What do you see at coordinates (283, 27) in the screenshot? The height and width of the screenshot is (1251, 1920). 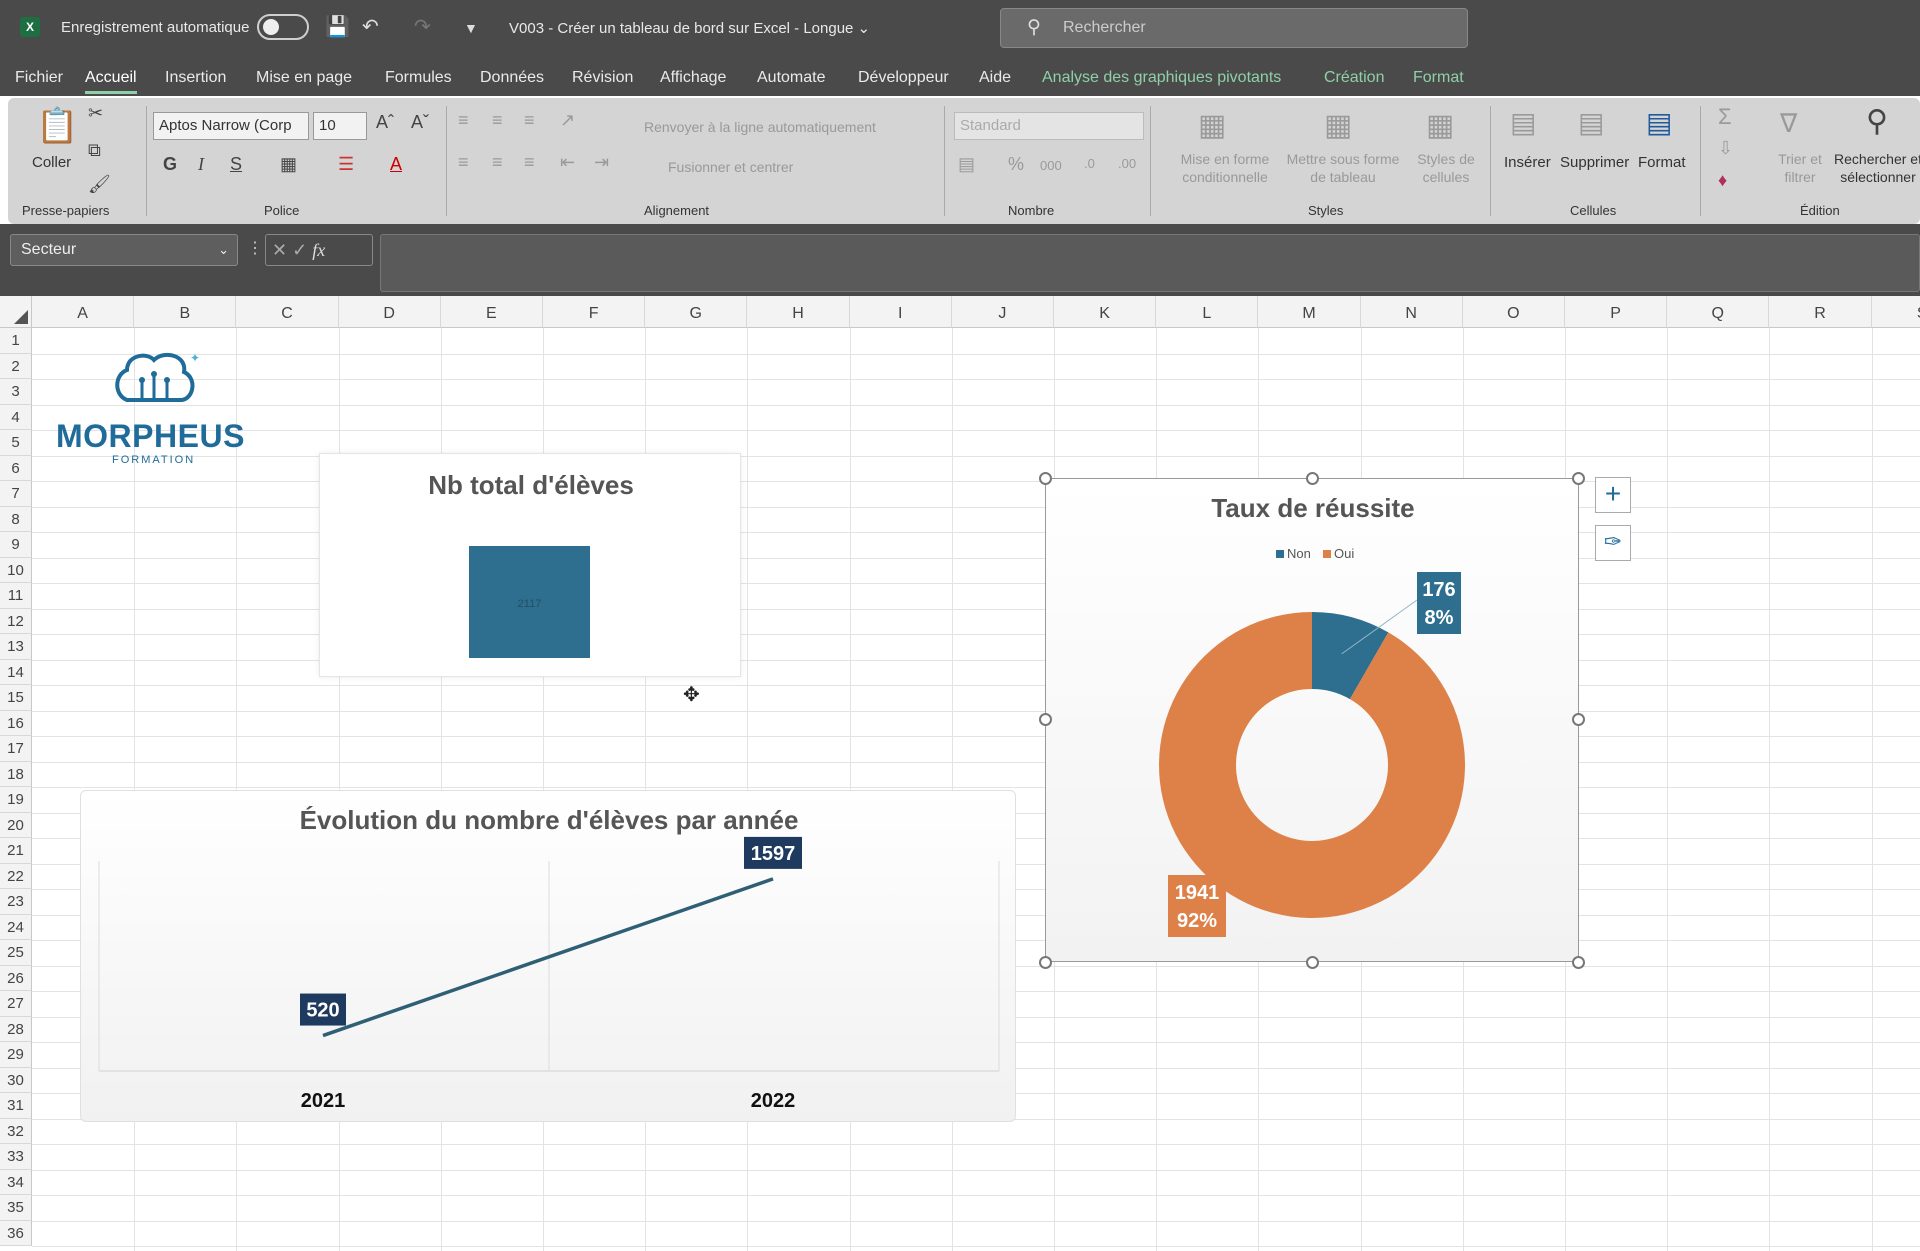 I see `autosave-toggle` at bounding box center [283, 27].